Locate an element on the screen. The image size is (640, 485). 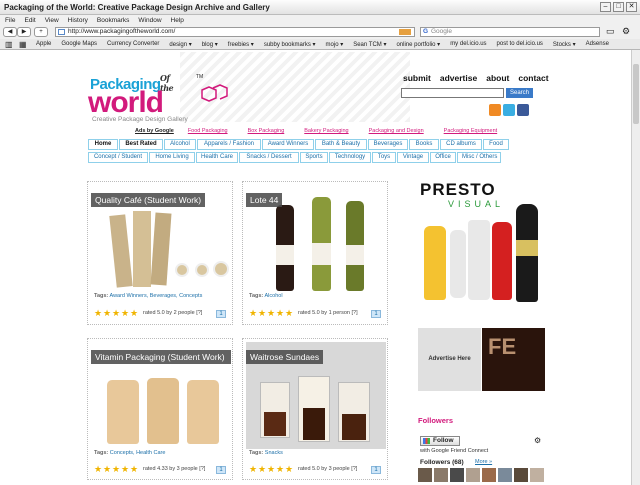
bookmark-item: my del.icio.us is located at coordinates (468, 44).